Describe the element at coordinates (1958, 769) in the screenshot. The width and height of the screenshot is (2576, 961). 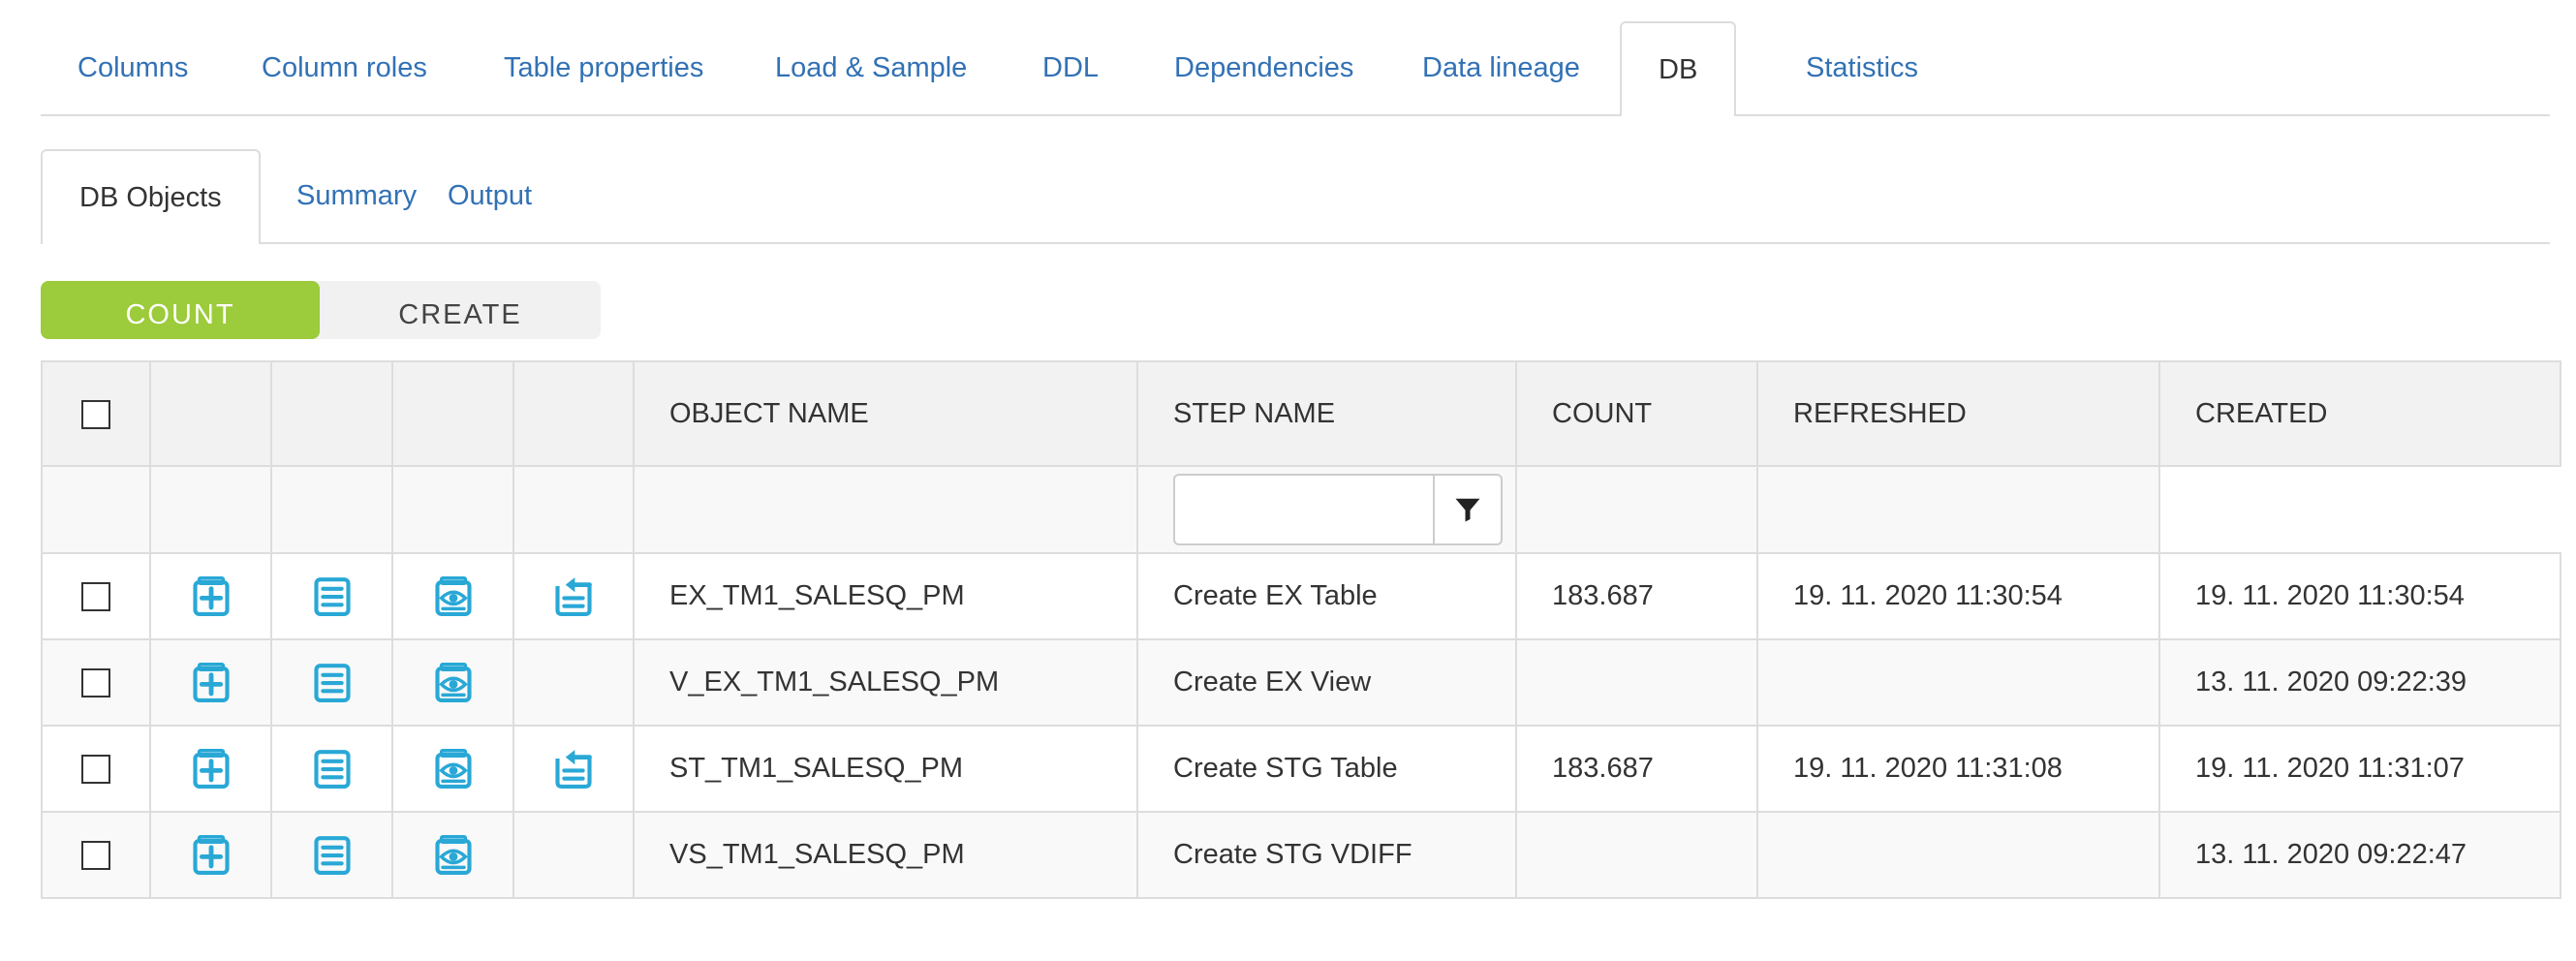
I see `refreshed-cell: 19. 11. 2020 11:31:08` at that location.